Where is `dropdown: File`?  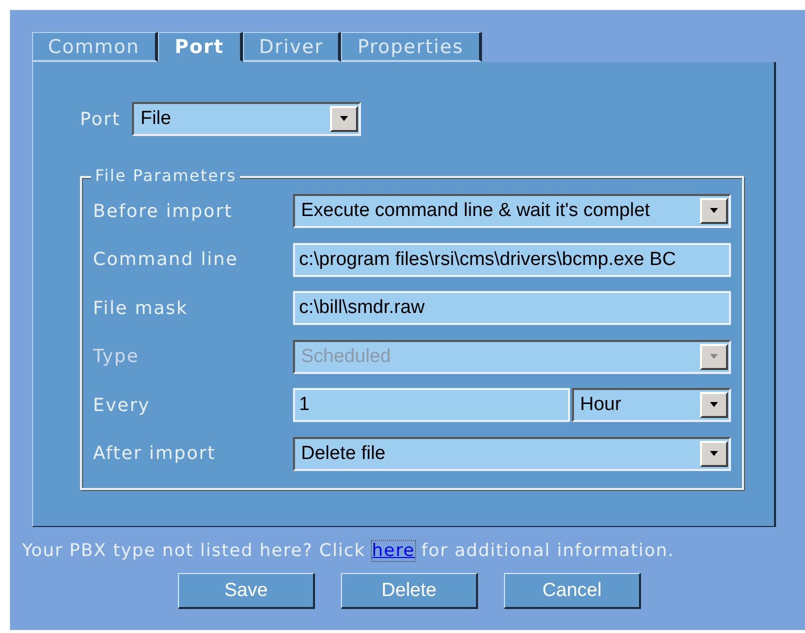
dropdown: File is located at coordinates (247, 119).